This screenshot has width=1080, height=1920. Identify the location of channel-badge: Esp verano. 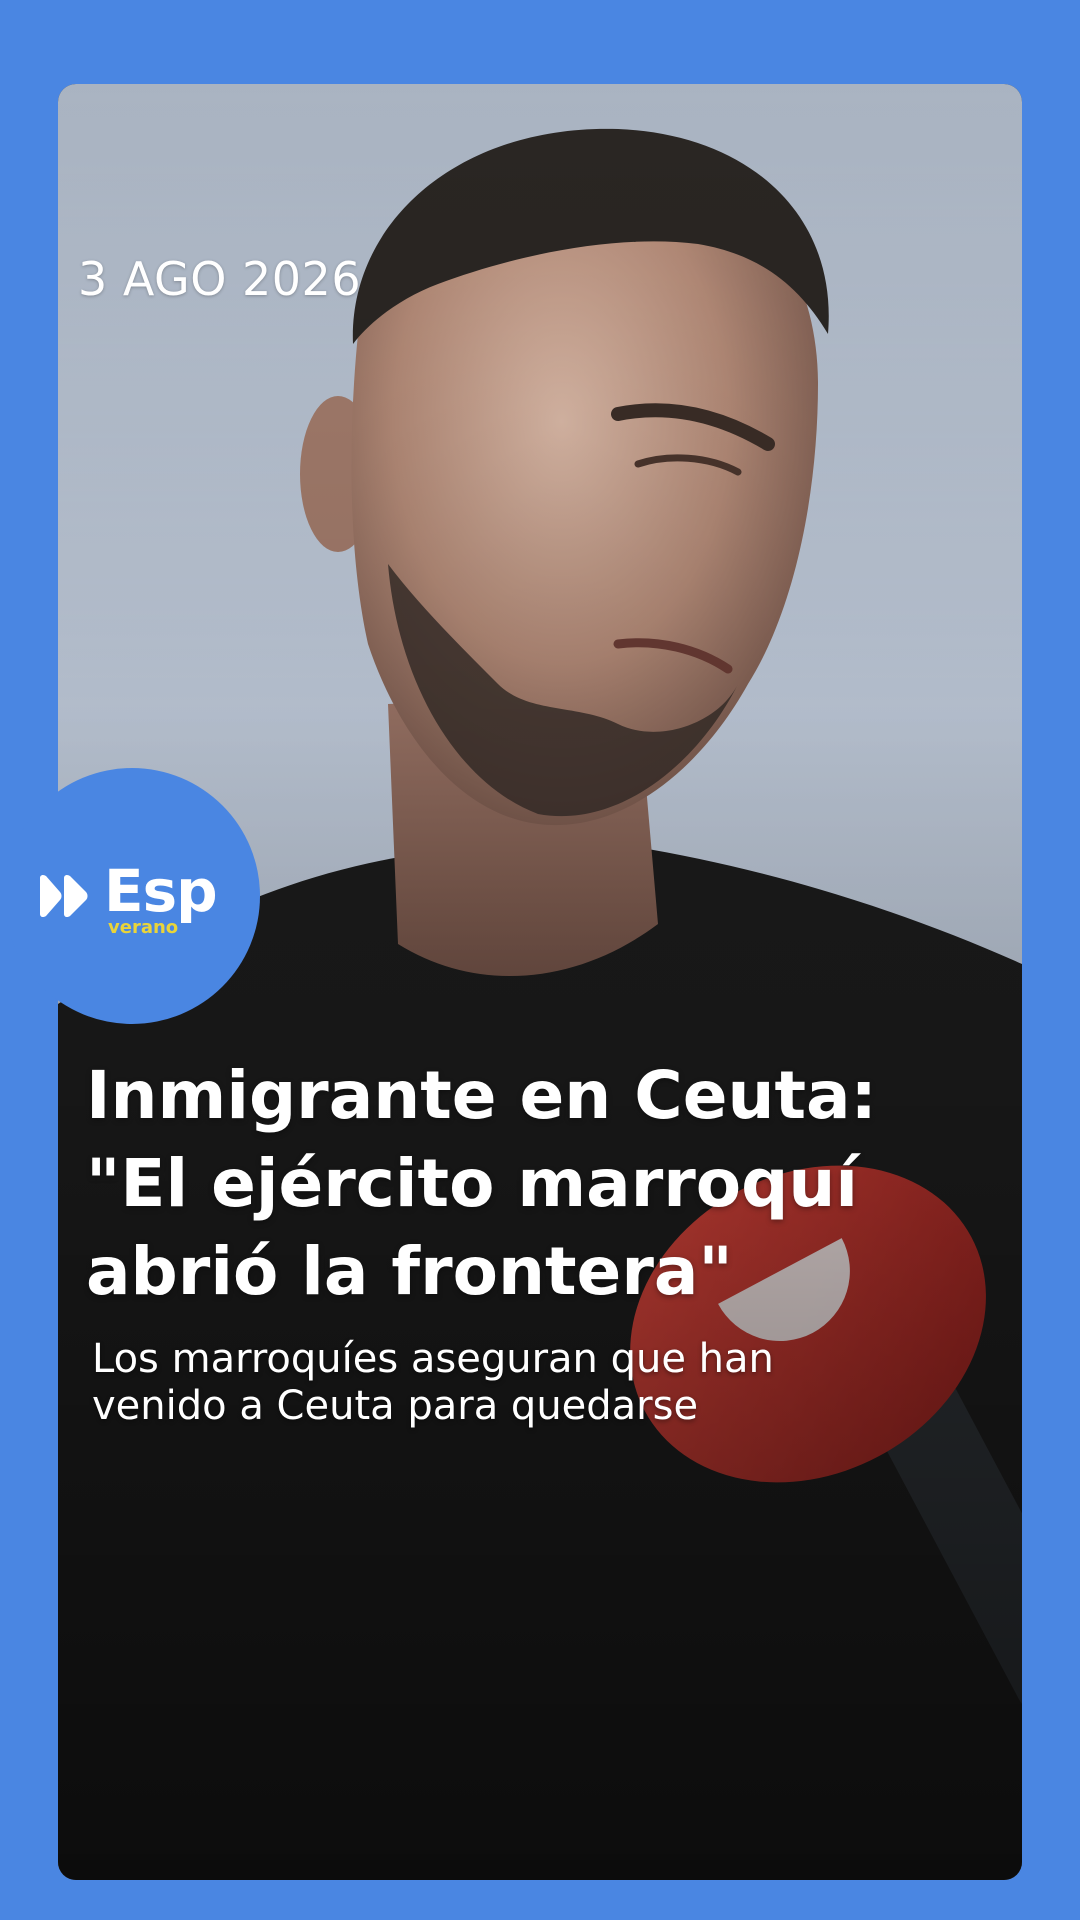
(132, 896).